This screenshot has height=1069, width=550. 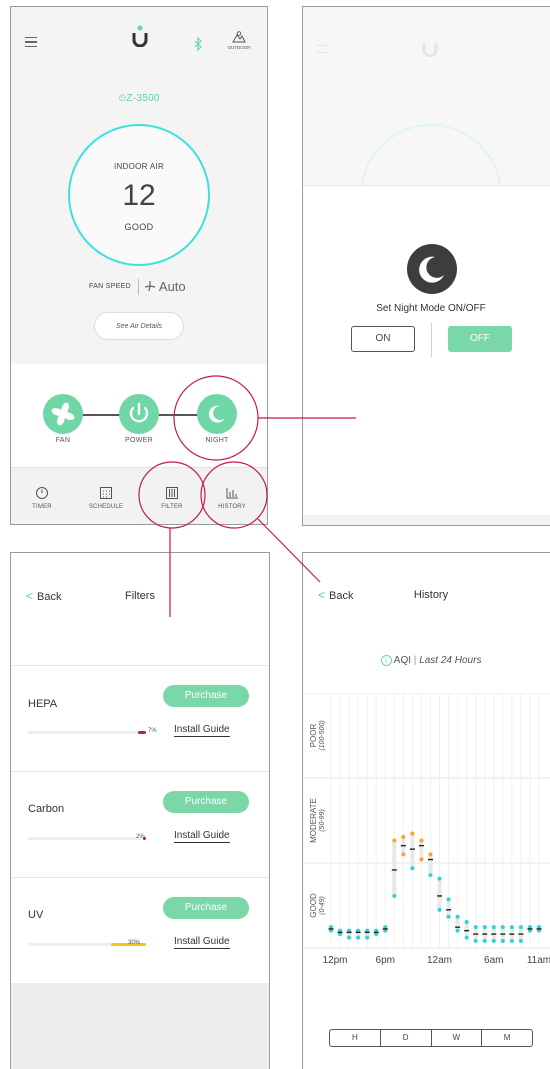 I want to click on tab-timer: TIMER, so click(x=42, y=498).